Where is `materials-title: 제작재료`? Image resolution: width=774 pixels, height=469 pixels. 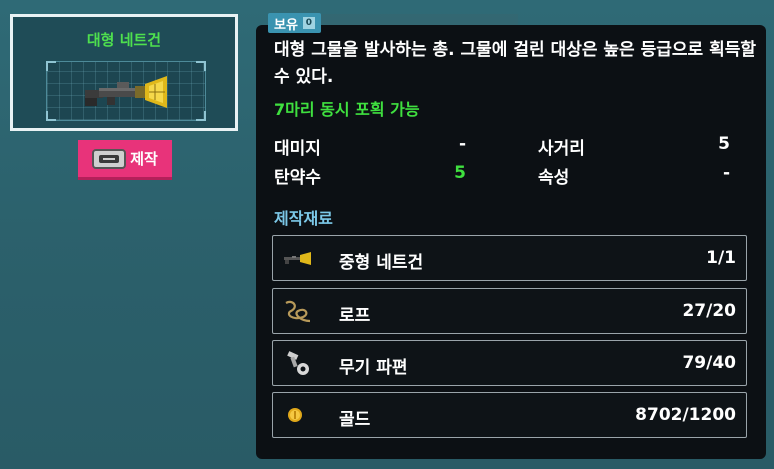
materials-title: 제작재료 is located at coordinates (303, 218).